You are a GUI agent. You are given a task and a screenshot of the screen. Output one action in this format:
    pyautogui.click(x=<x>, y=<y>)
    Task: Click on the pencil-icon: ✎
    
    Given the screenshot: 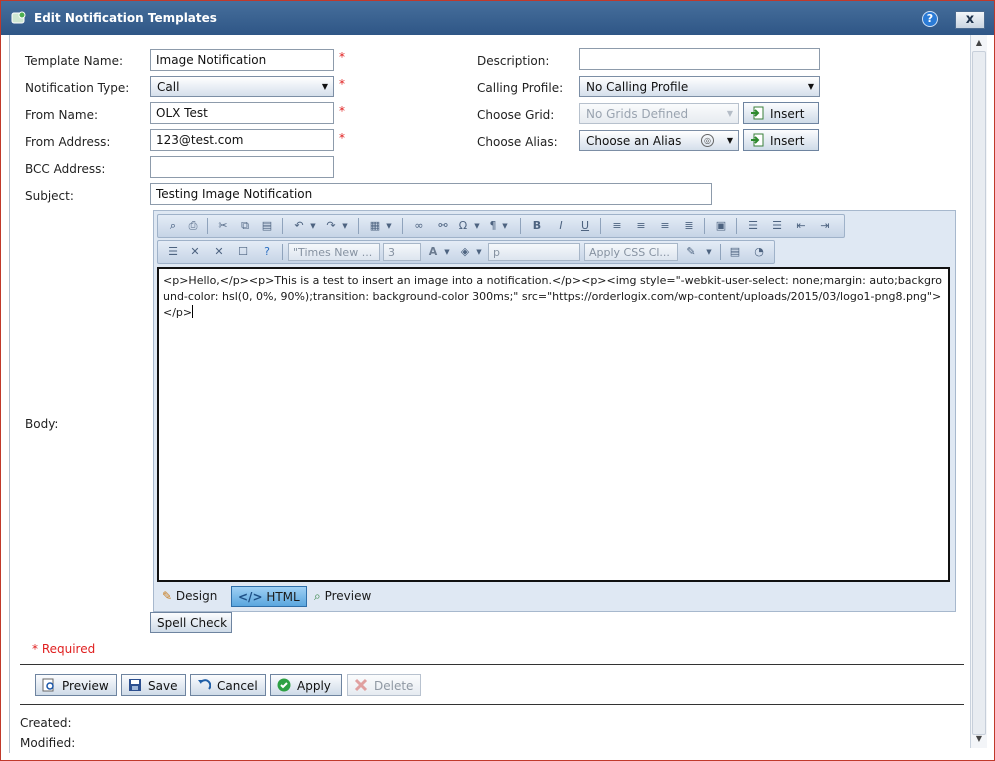 What is the action you would take?
    pyautogui.click(x=167, y=596)
    